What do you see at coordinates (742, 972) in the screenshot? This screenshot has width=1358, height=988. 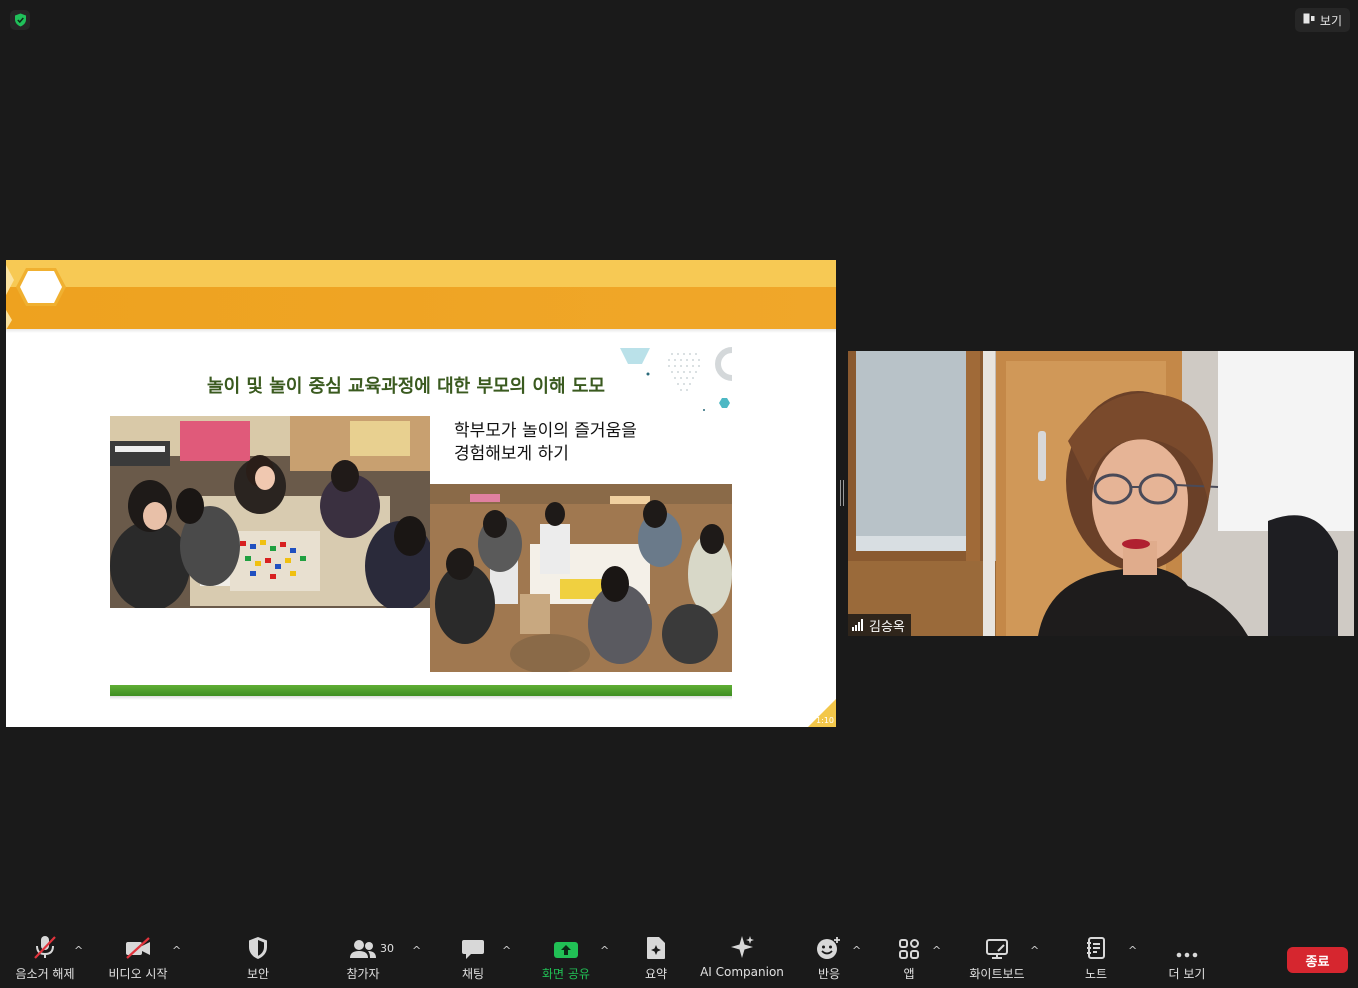 I see `ai-companion-label: AI Companion` at bounding box center [742, 972].